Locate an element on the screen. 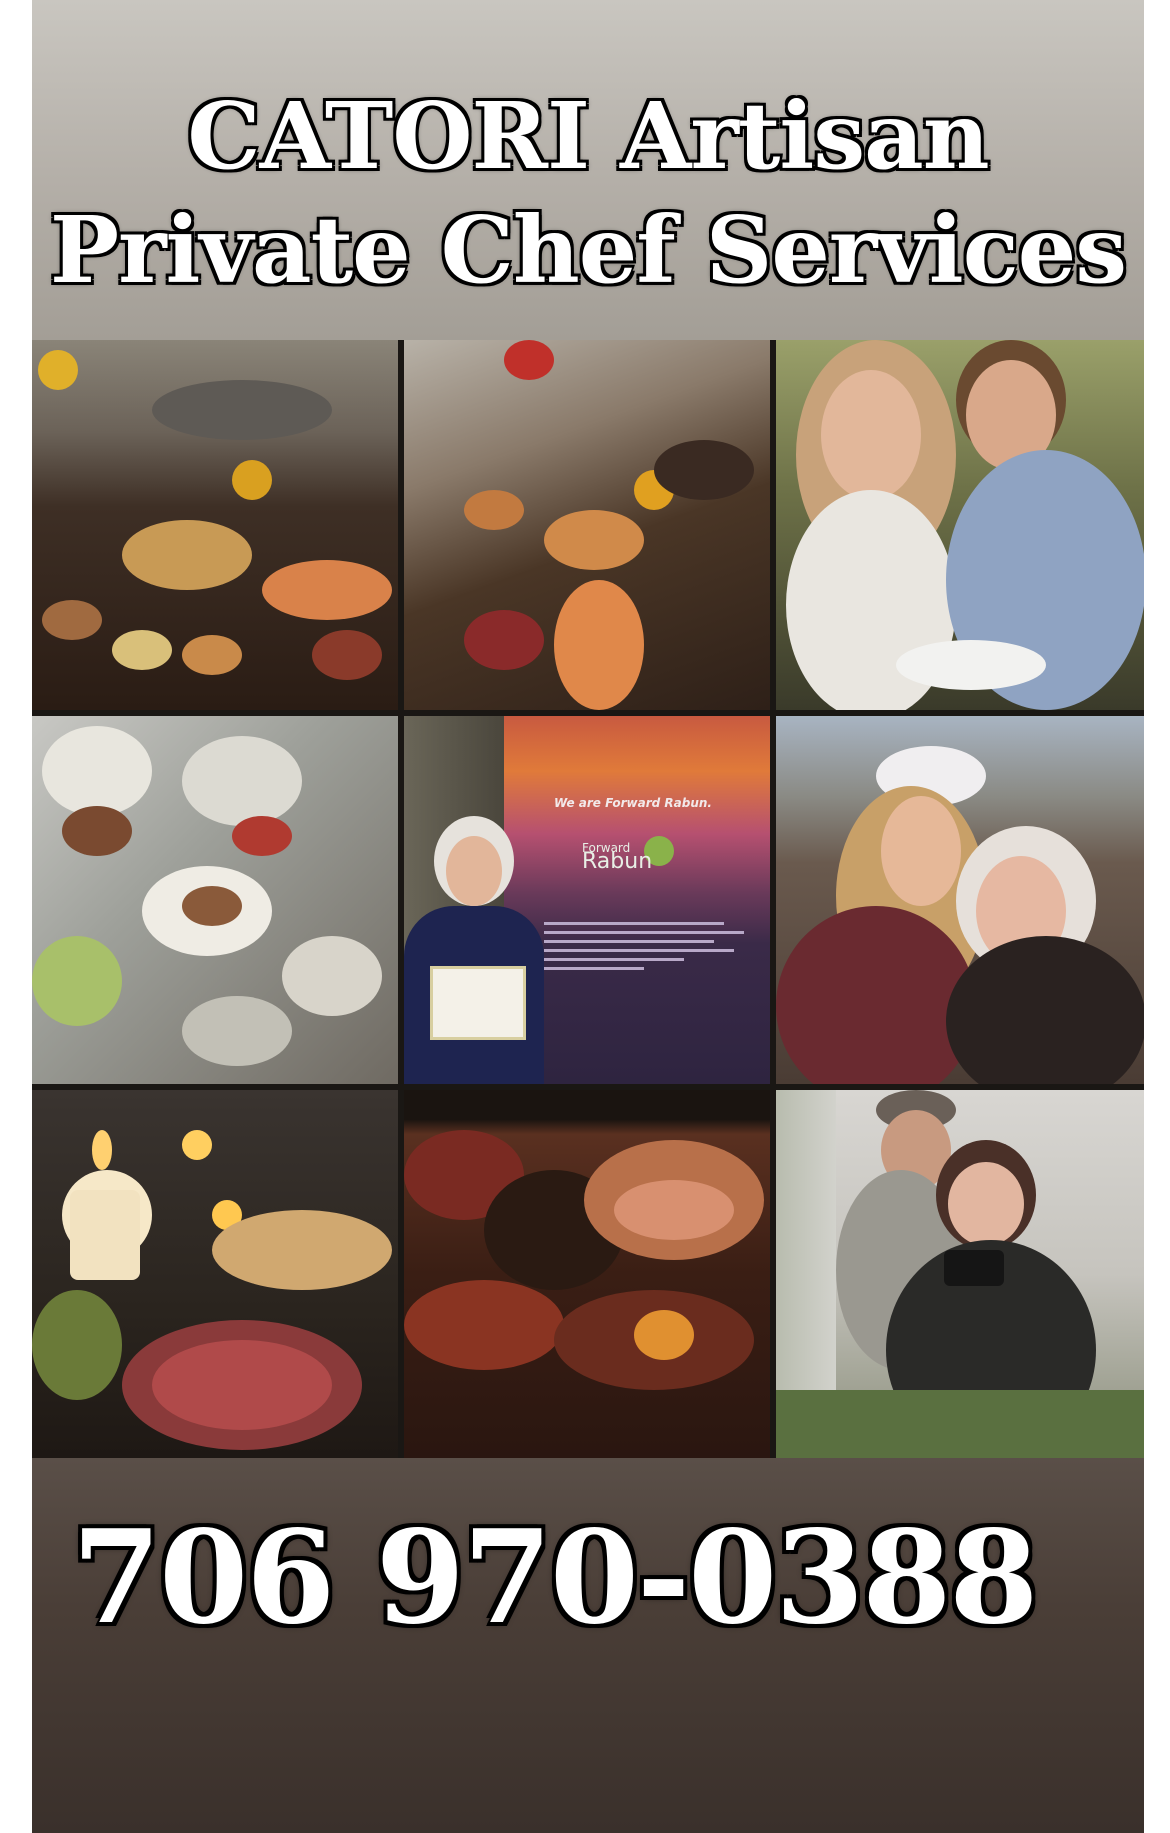 This screenshot has height=1833, width=1170. grilled-meats-photo is located at coordinates (587, 1274).